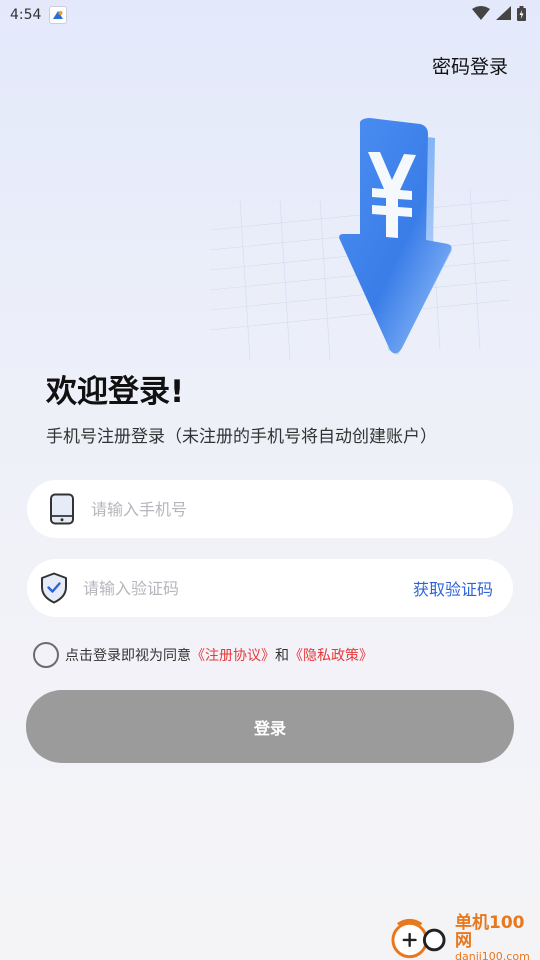  What do you see at coordinates (503, 15) in the screenshot?
I see `signal-icon` at bounding box center [503, 15].